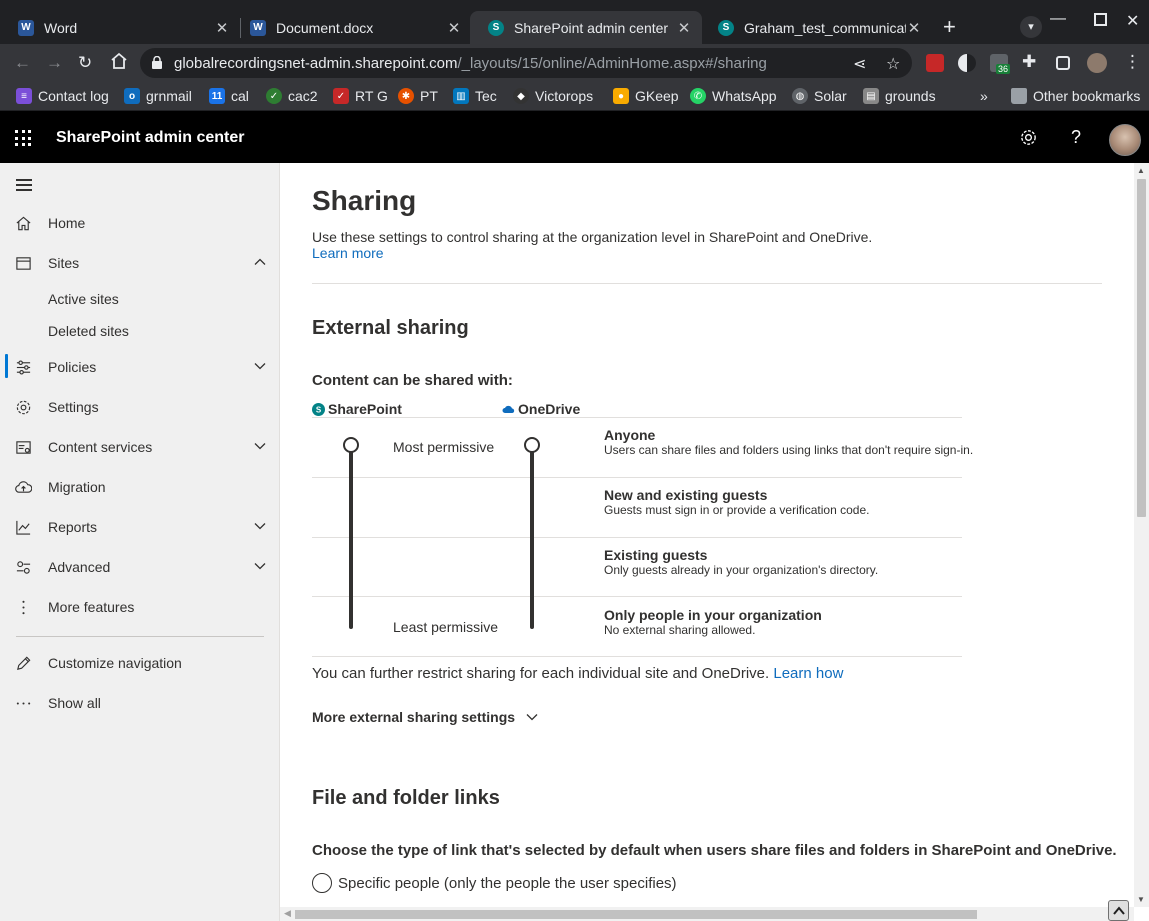 Image resolution: width=1149 pixels, height=921 pixels. I want to click on least-permissive-label: Least permissive, so click(446, 627).